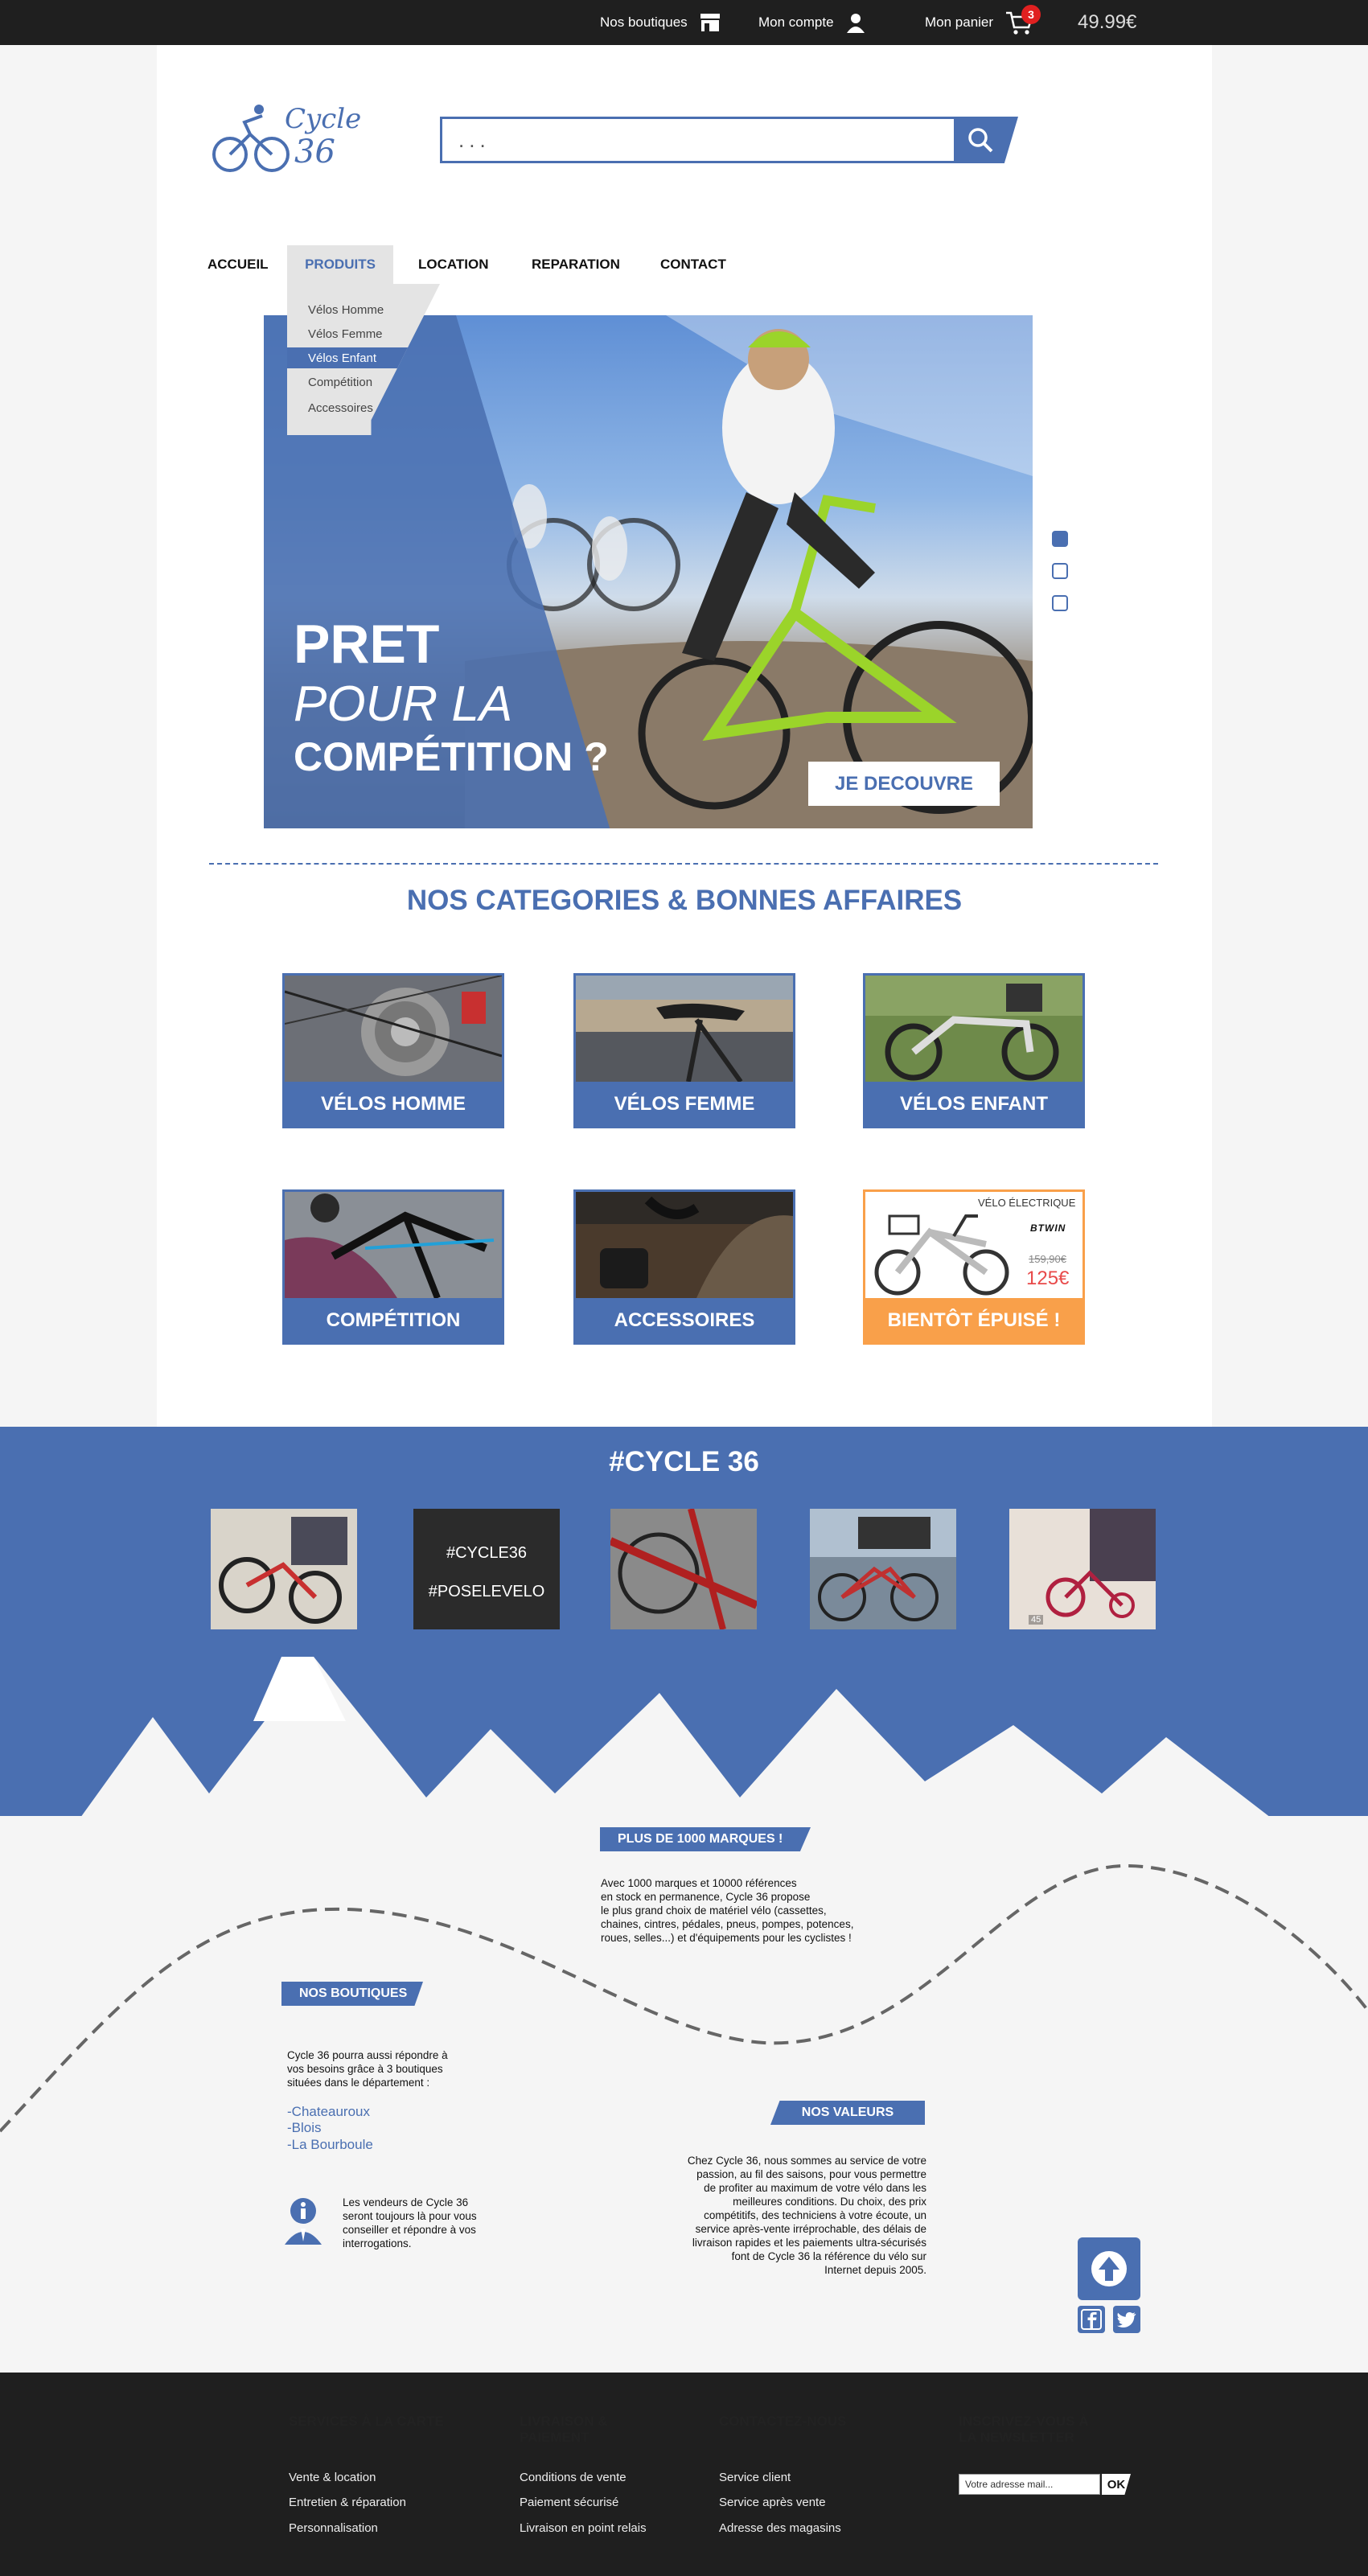 This screenshot has width=1368, height=2576. What do you see at coordinates (684, 1050) in the screenshot?
I see `category-velos-femme: VÉLOS FEMME` at bounding box center [684, 1050].